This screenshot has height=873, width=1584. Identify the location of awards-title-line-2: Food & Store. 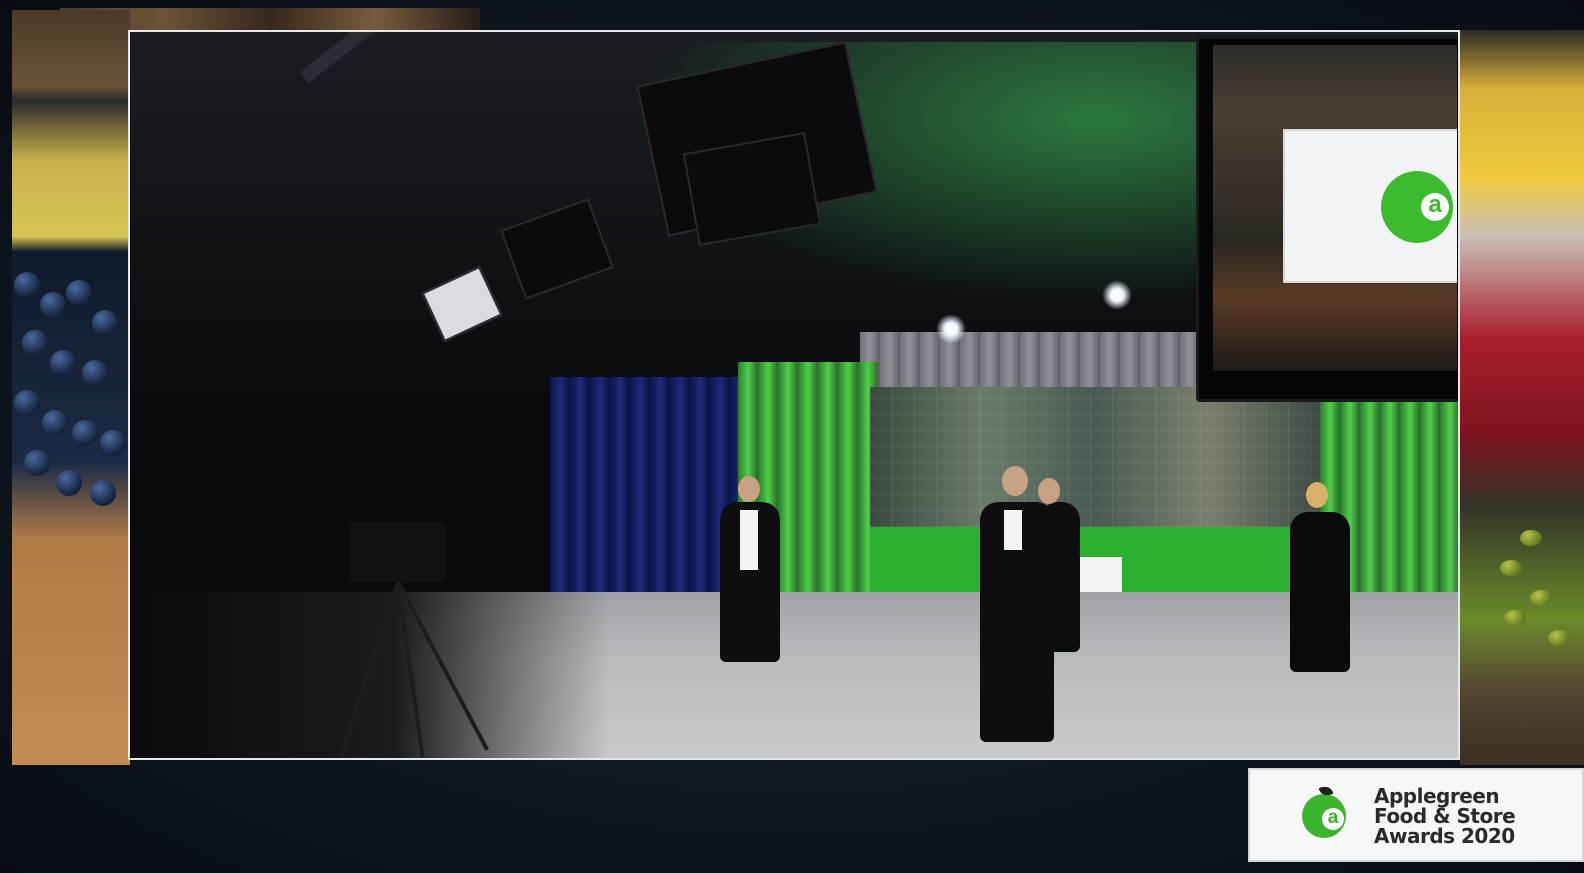
(1445, 816).